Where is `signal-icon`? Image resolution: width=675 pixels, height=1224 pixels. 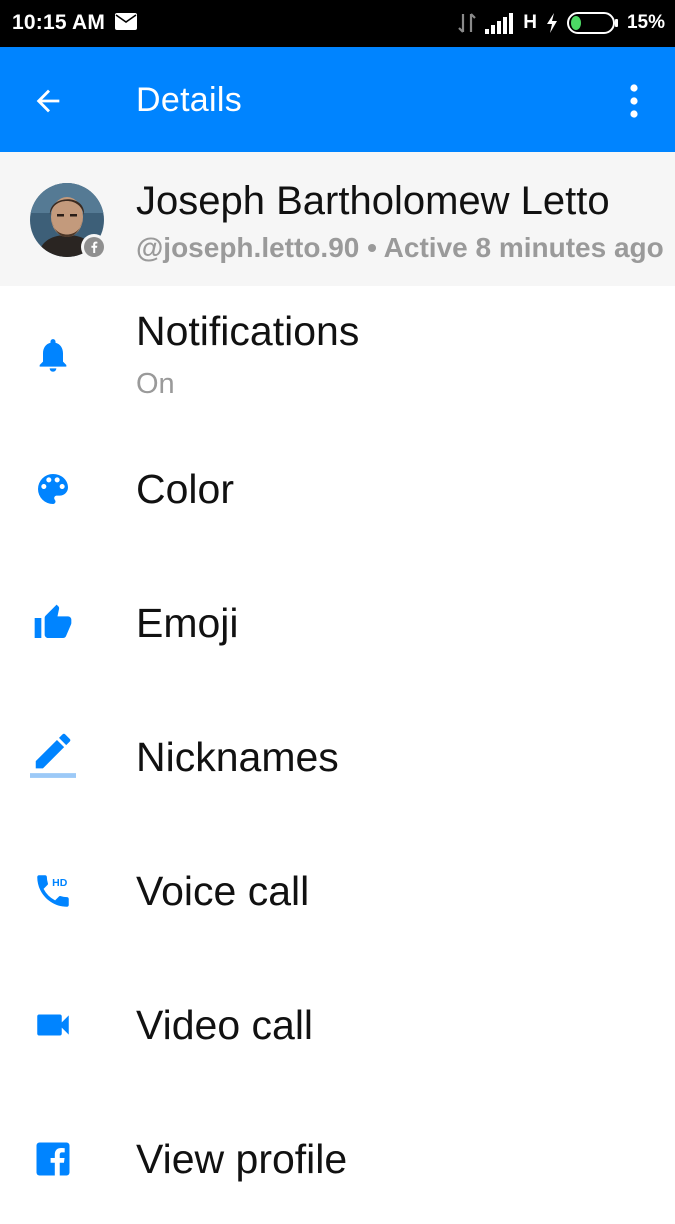 signal-icon is located at coordinates (499, 23).